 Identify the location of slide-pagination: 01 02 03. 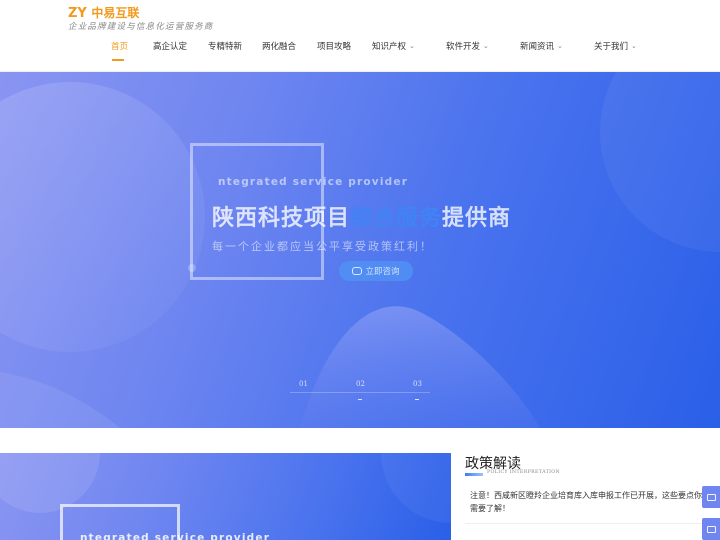
(360, 397).